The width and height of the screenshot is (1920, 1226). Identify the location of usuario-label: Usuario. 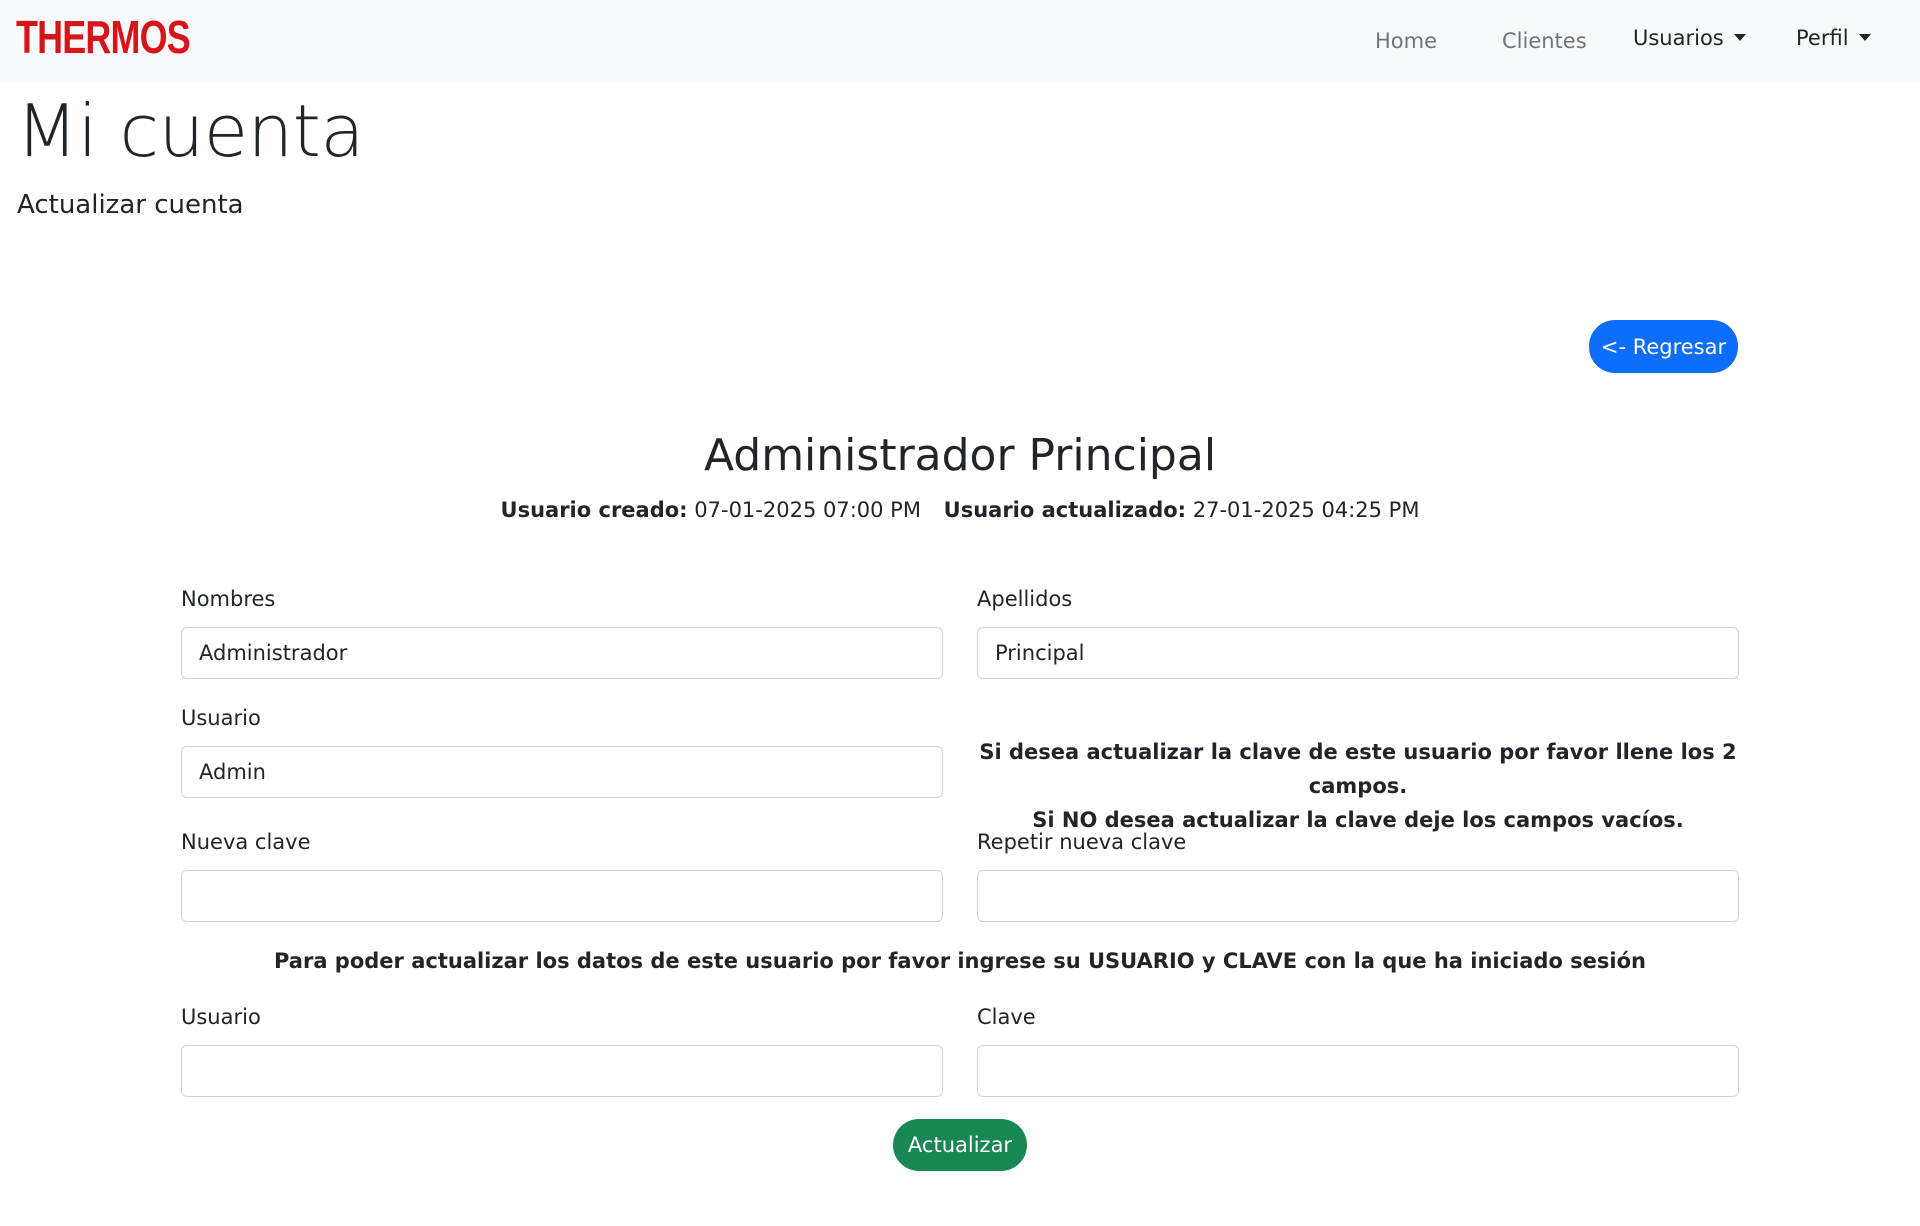
(221, 718).